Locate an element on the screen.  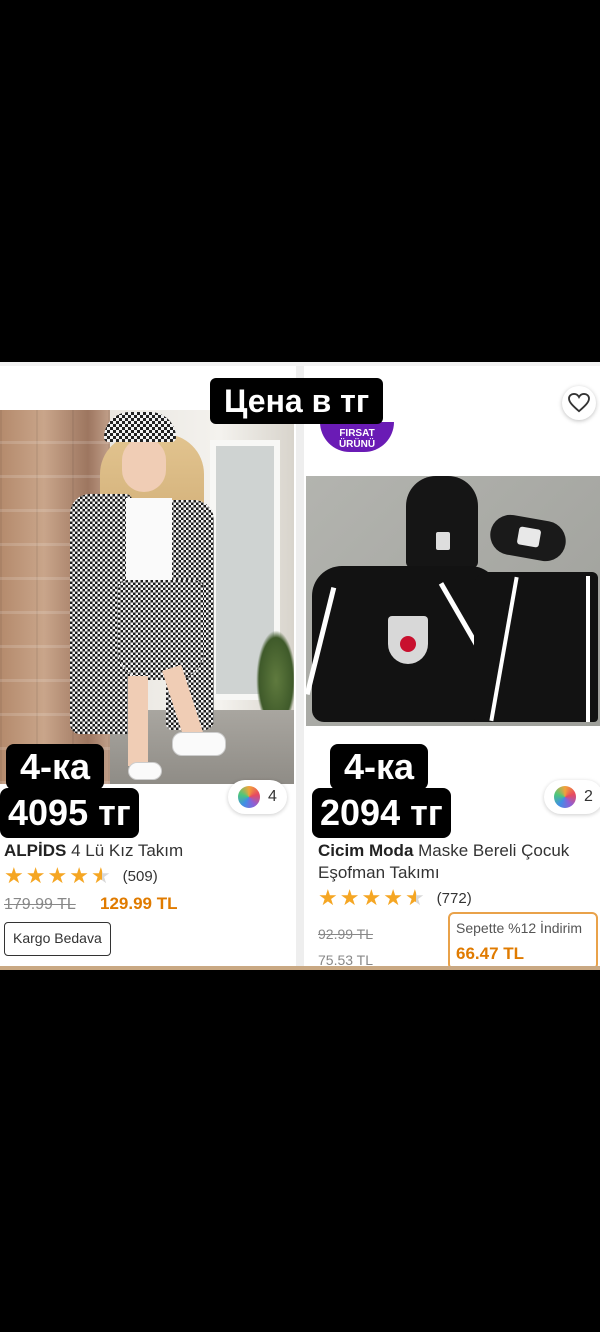
card-divider is located at coordinates (300, 666).